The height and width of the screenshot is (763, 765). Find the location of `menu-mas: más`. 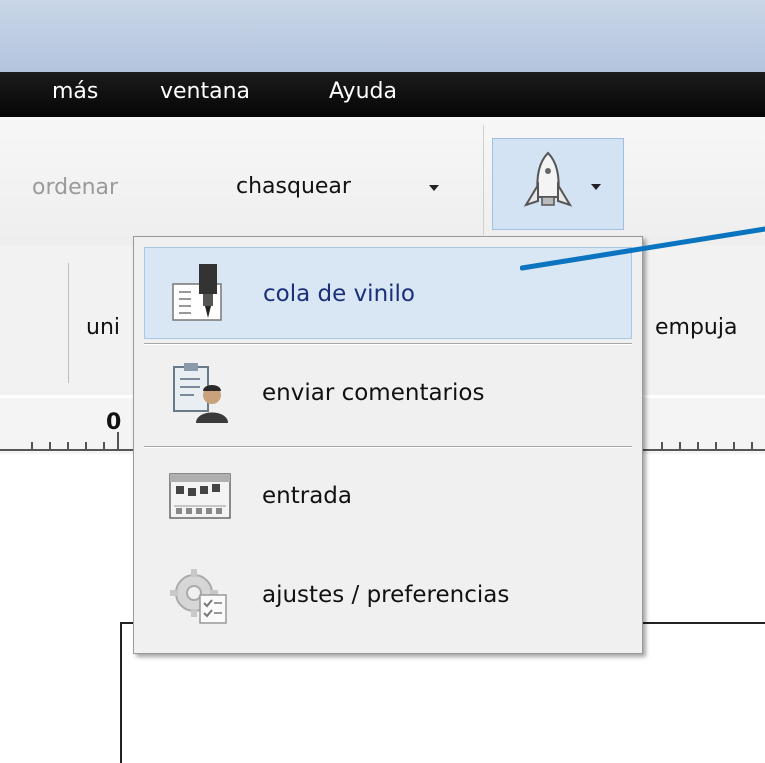

menu-mas: más is located at coordinates (75, 94).